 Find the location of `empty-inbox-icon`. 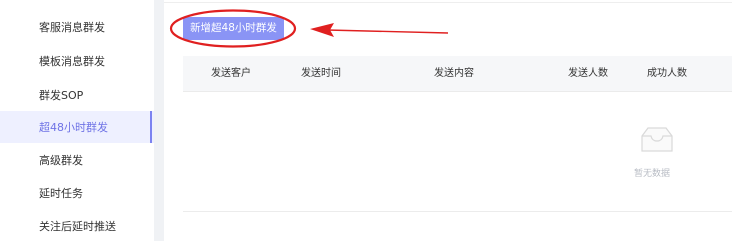

empty-inbox-icon is located at coordinates (657, 143).